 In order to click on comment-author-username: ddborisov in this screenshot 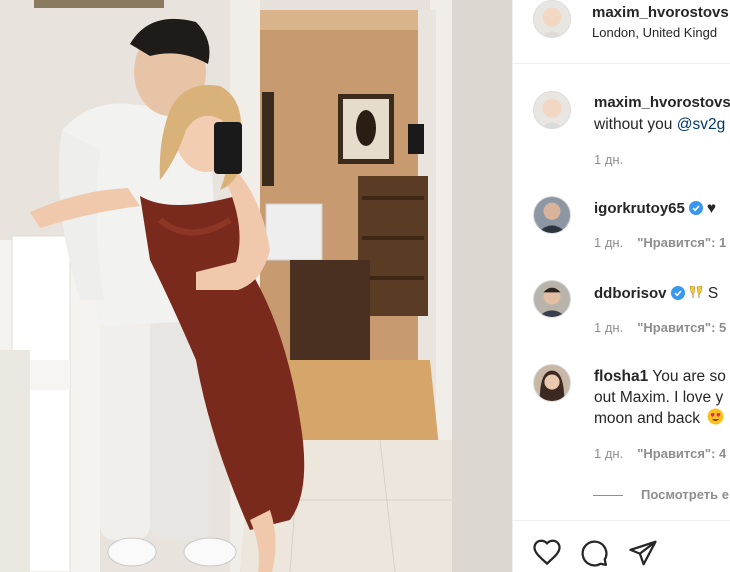, I will do `click(630, 293)`.